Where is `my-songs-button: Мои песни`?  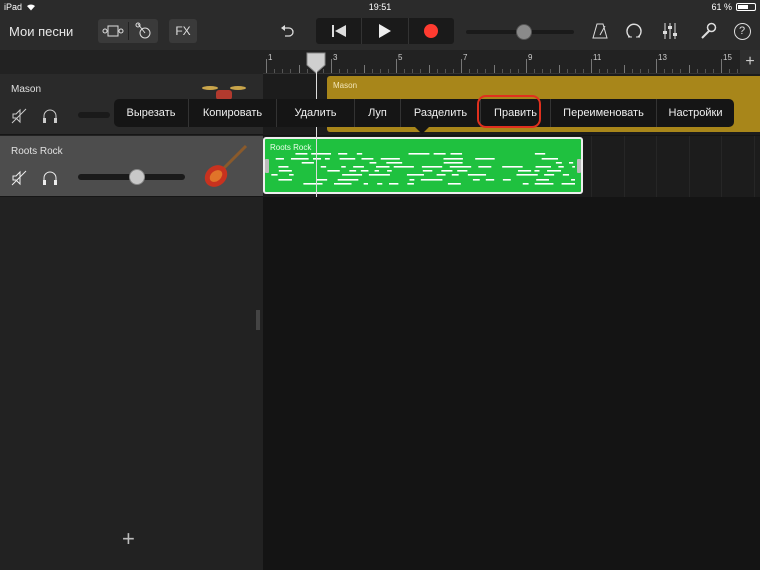
my-songs-button: Мои песни is located at coordinates (41, 31).